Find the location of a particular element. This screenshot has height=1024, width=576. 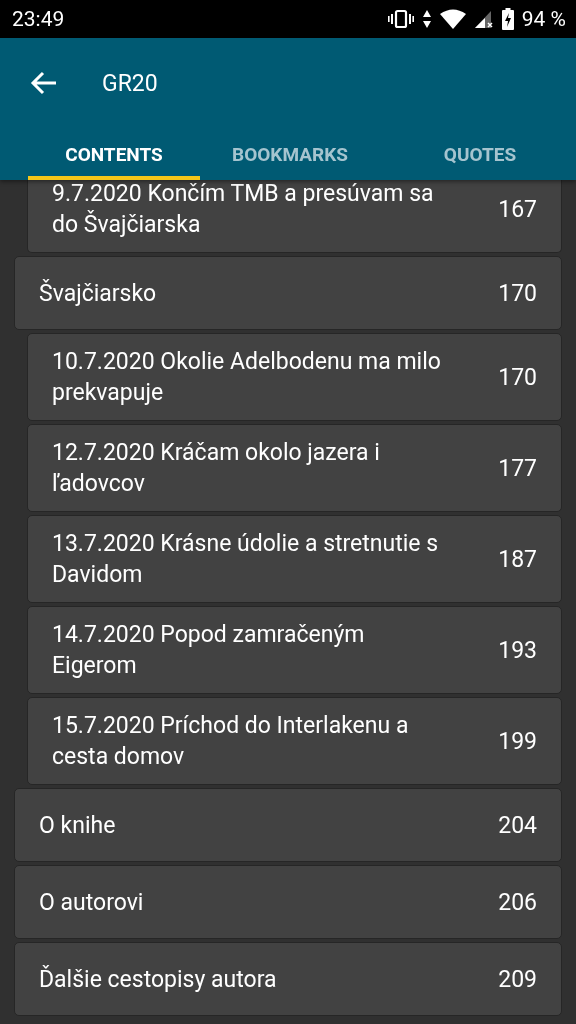

chapter-title: O autorovi is located at coordinates (92, 902).